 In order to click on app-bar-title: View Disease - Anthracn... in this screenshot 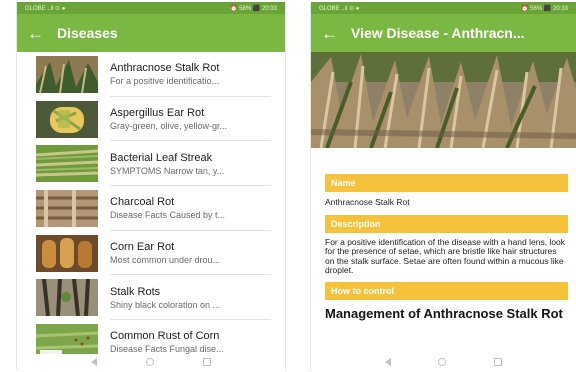, I will do `click(438, 33)`.